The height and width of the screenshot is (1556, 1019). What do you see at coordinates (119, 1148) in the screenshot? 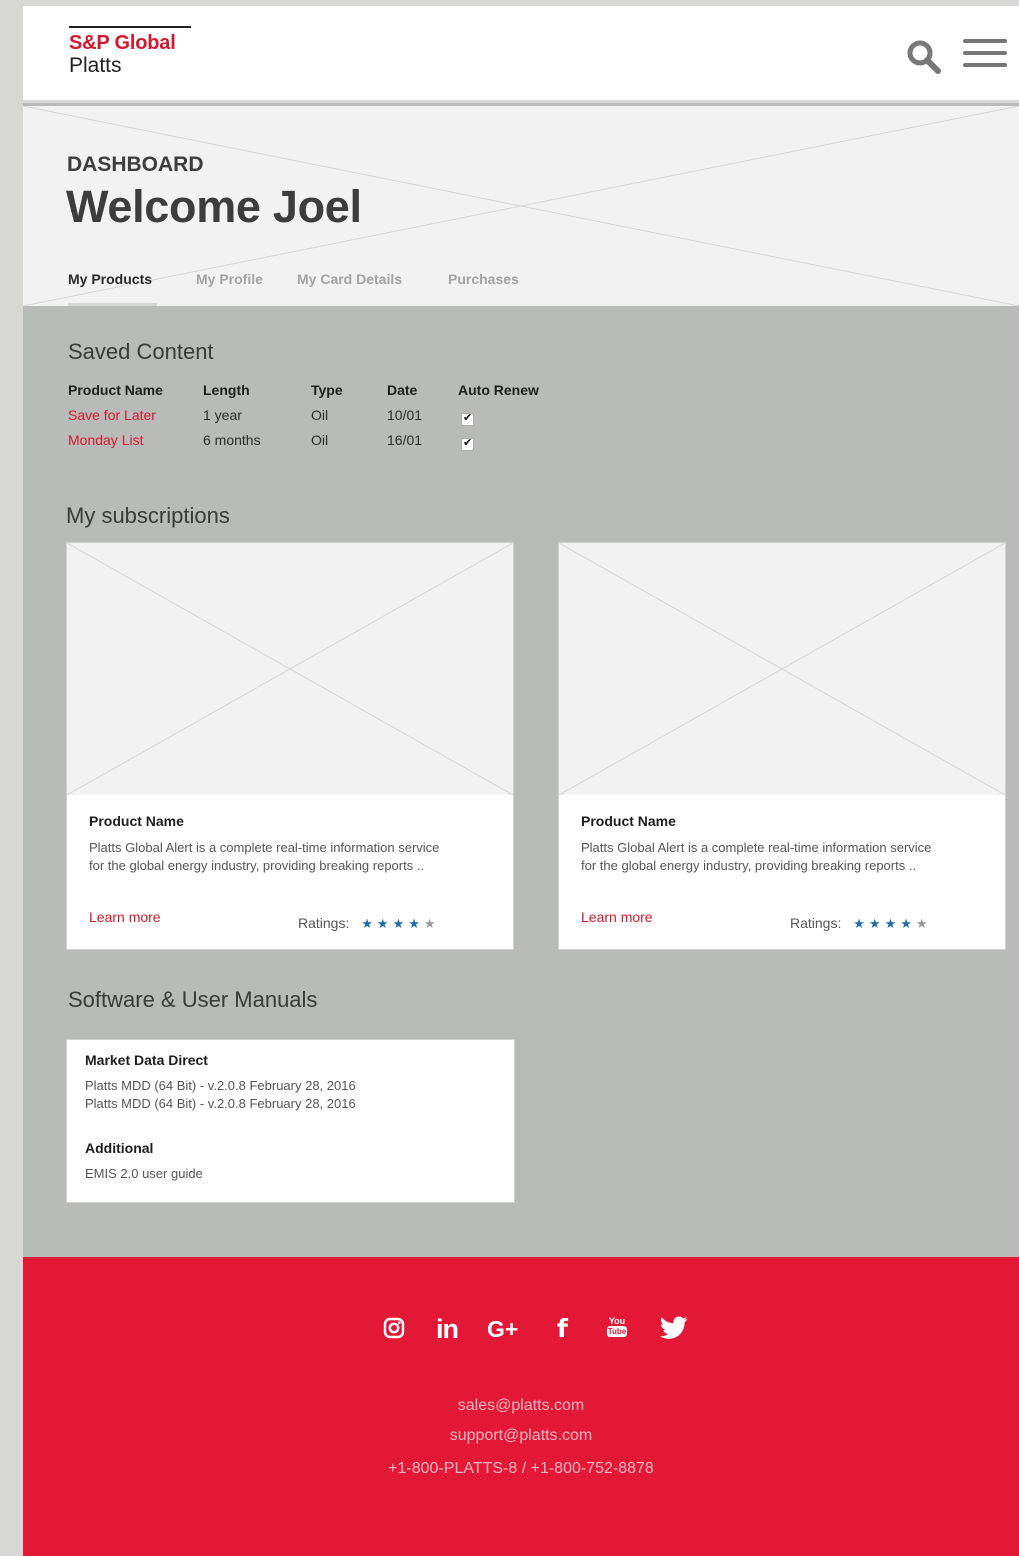
I see `manual-group-title: Additional` at bounding box center [119, 1148].